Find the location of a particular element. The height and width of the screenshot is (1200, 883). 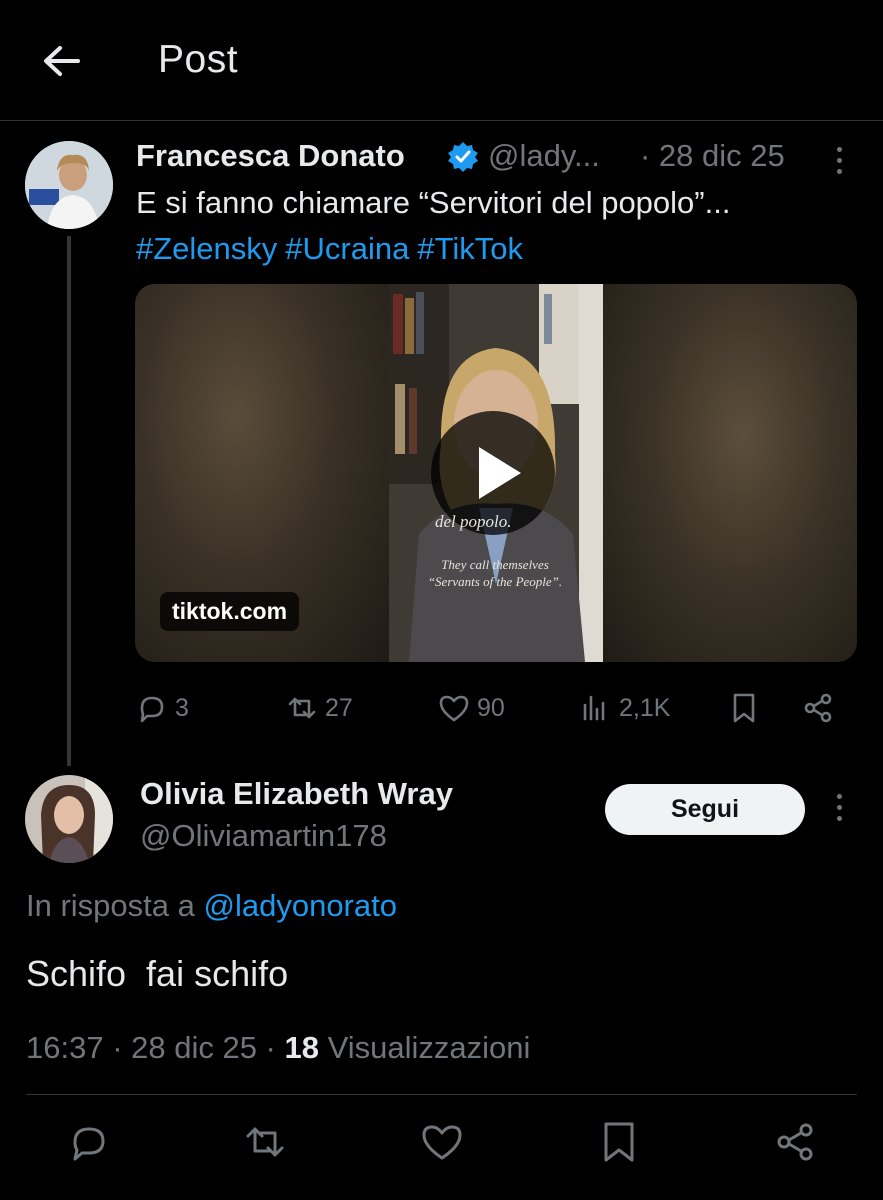

follow-button: Segui is located at coordinates (705, 809).